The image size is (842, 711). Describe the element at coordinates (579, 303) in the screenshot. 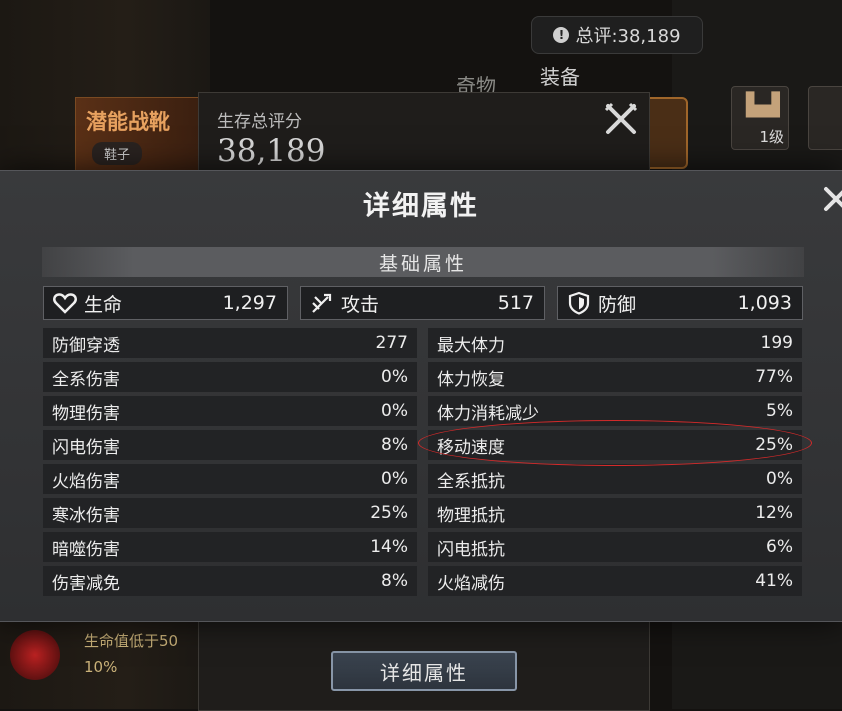

I see `shield-icon` at that location.